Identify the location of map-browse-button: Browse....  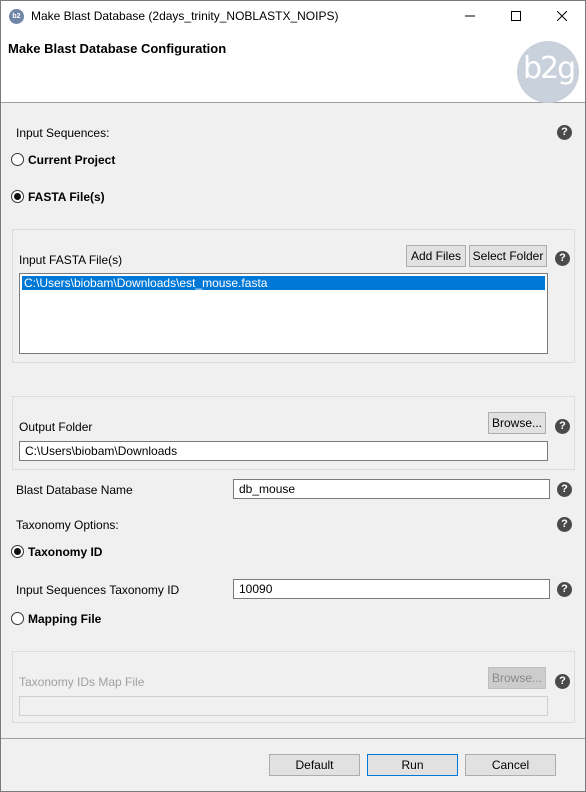
(517, 678).